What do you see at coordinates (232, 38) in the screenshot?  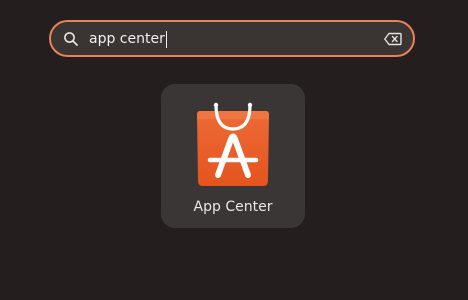 I see `search-input: app center` at bounding box center [232, 38].